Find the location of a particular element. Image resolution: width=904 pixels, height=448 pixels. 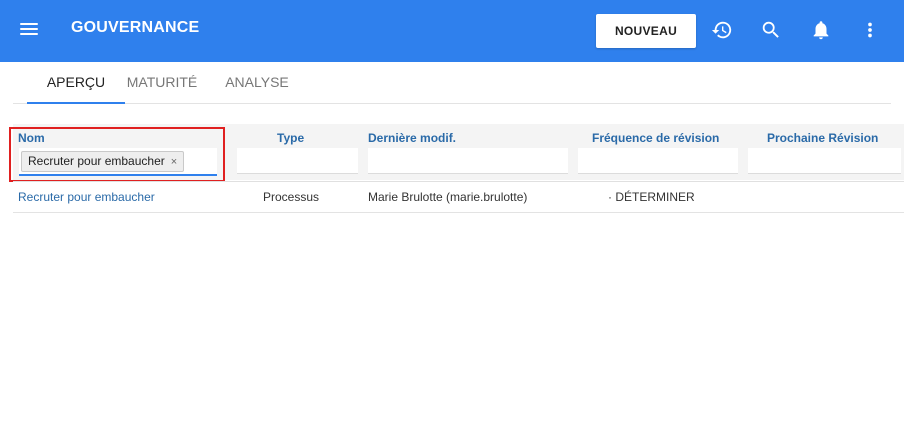

frequency-filter-input is located at coordinates (658, 161).